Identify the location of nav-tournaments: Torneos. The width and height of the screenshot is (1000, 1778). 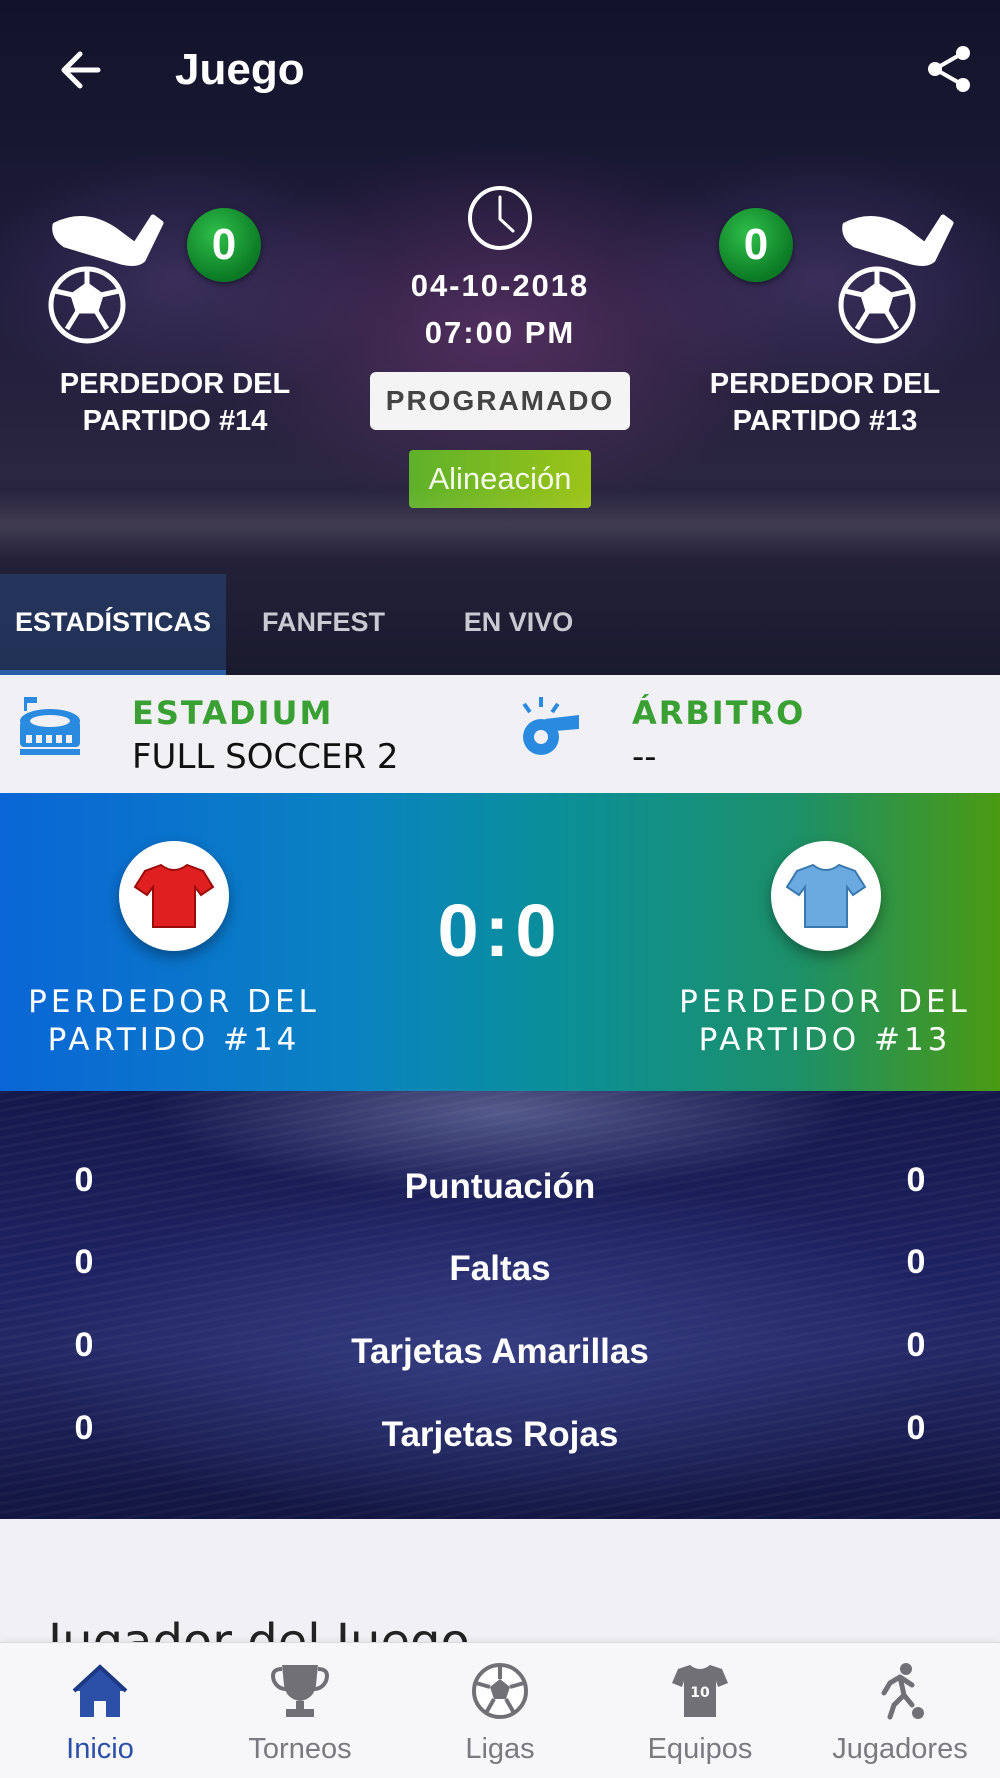
(300, 1710).